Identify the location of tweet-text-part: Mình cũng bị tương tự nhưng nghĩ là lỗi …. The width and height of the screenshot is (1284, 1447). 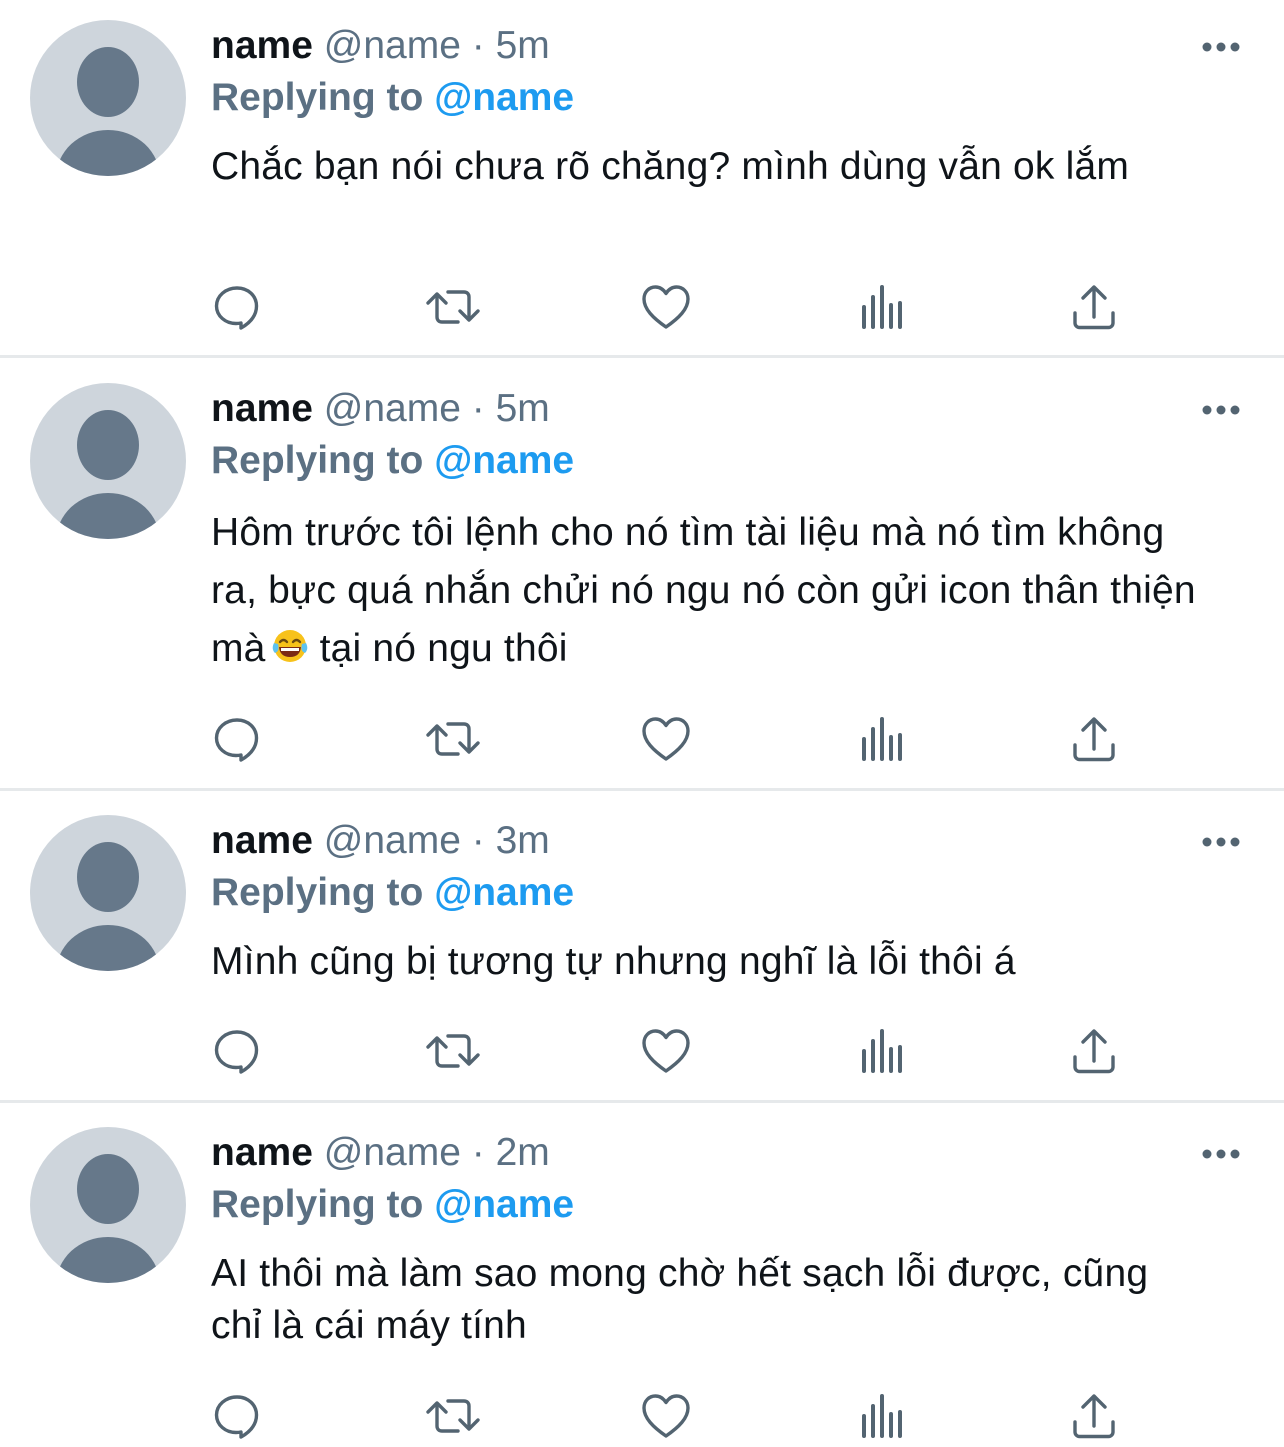
(613, 961).